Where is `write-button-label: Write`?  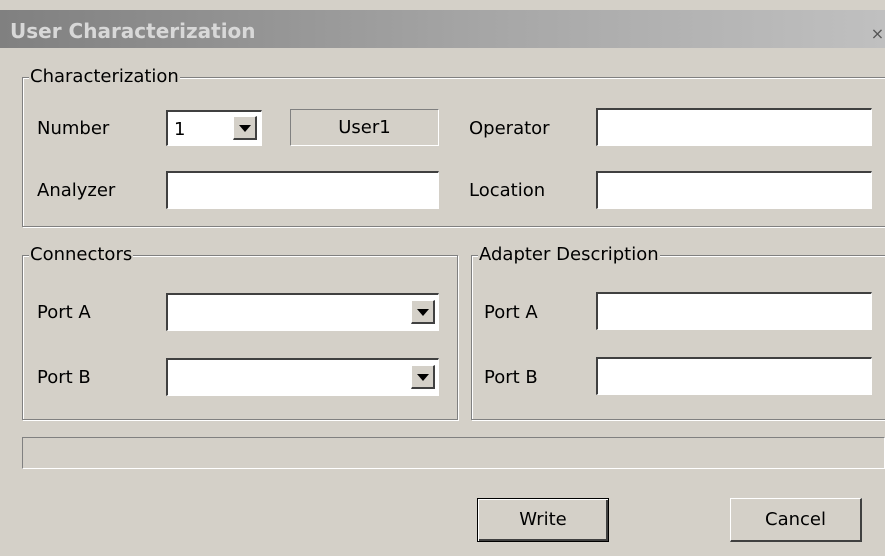 write-button-label: Write is located at coordinates (543, 519).